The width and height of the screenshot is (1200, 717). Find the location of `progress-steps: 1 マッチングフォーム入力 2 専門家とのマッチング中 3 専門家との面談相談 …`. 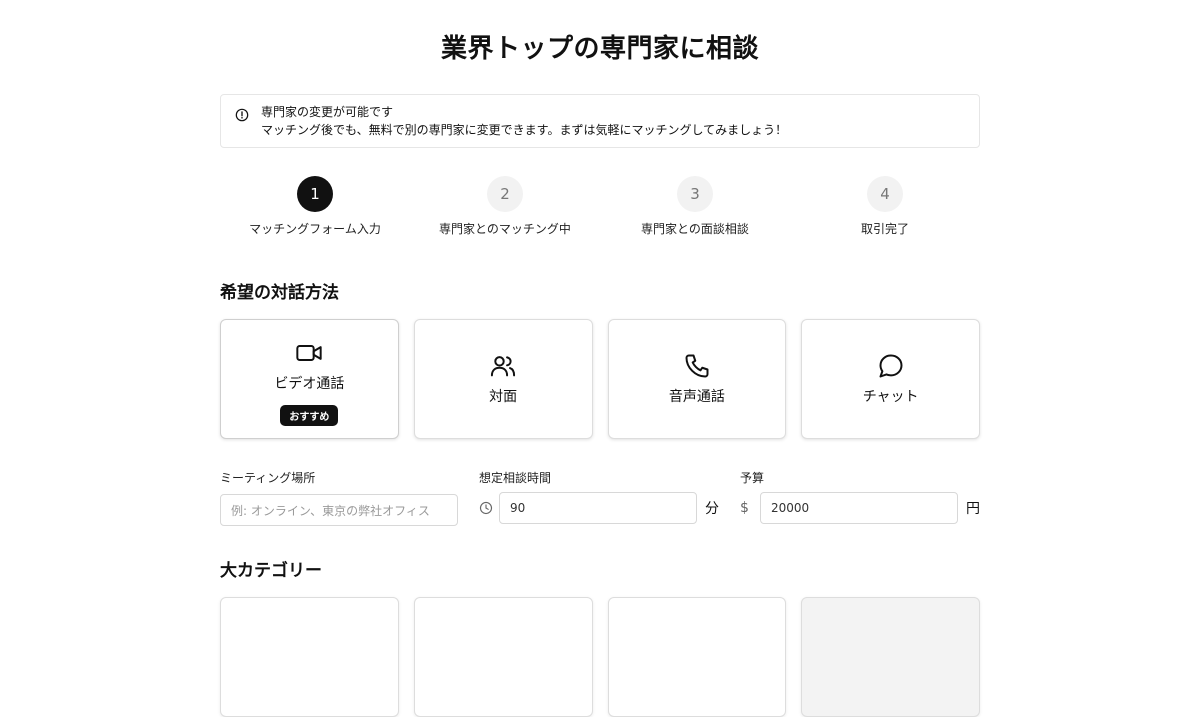

progress-steps: 1 マッチングフォーム入力 2 専門家とのマッチング中 3 専門家との面談相談 … is located at coordinates (600, 206).